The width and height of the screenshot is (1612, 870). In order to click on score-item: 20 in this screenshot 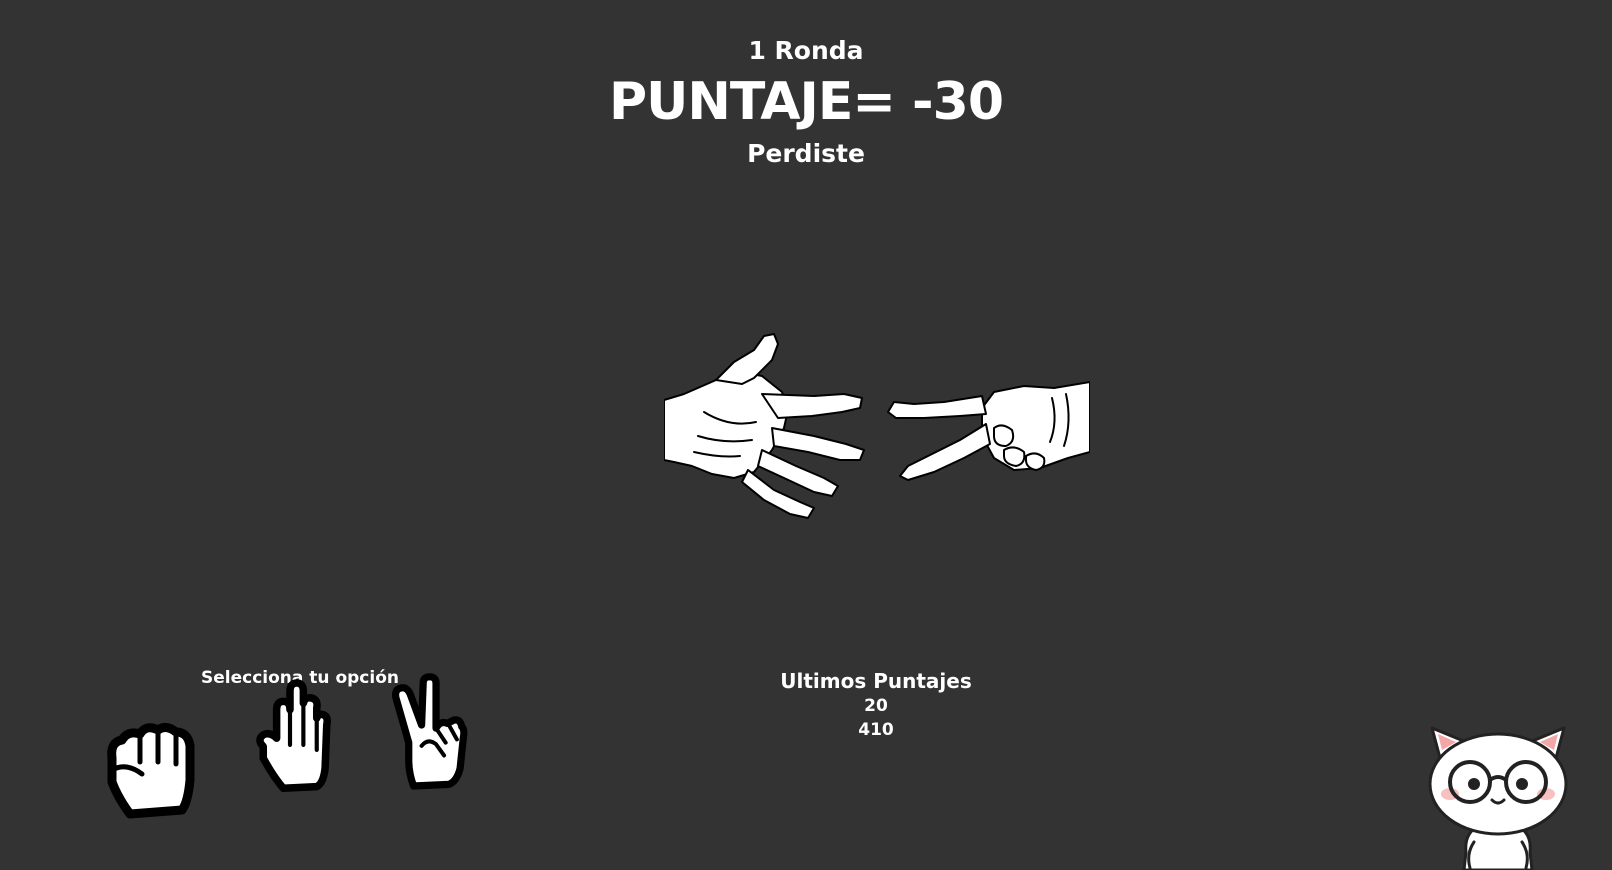, I will do `click(876, 706)`.